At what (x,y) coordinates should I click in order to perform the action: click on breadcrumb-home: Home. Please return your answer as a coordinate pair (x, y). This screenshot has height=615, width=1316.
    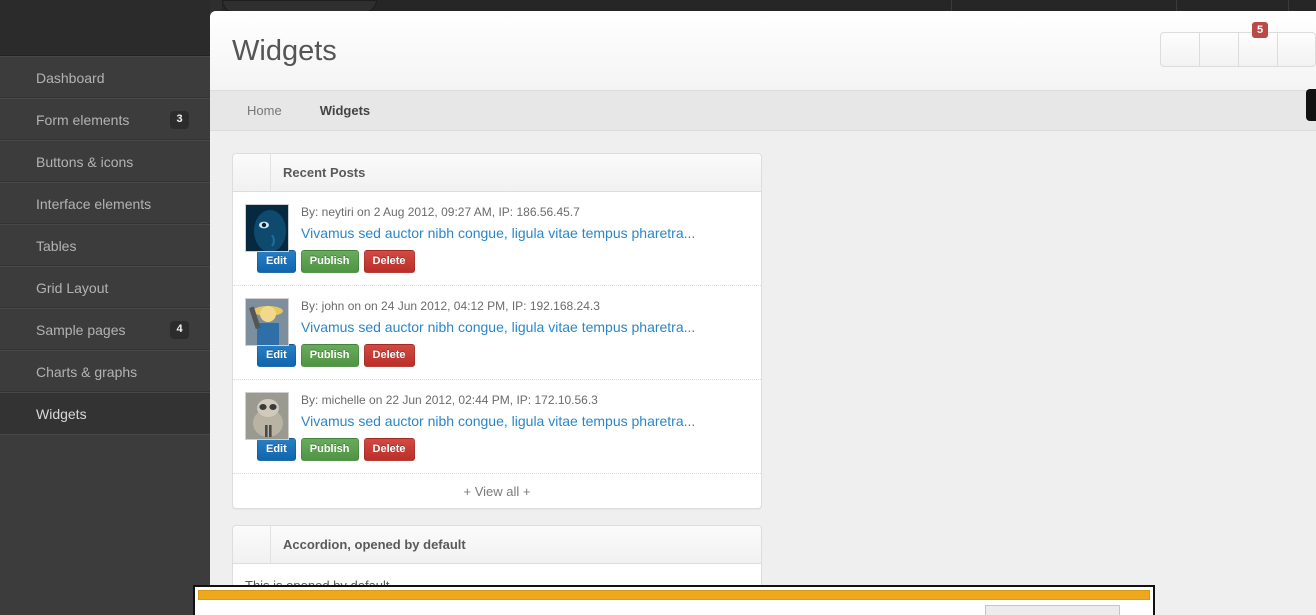
    Looking at the image, I should click on (264, 110).